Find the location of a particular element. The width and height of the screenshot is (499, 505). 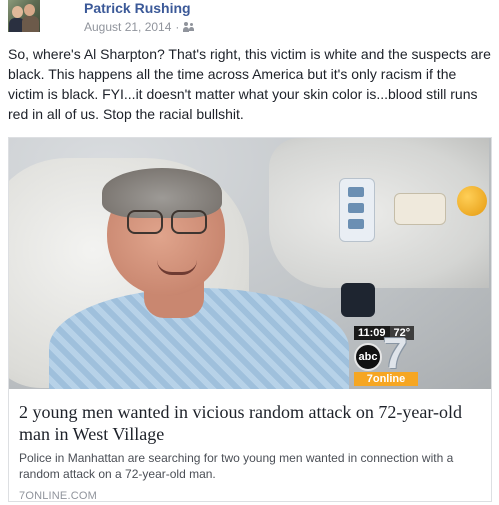

author-avatar is located at coordinates (24, 16).